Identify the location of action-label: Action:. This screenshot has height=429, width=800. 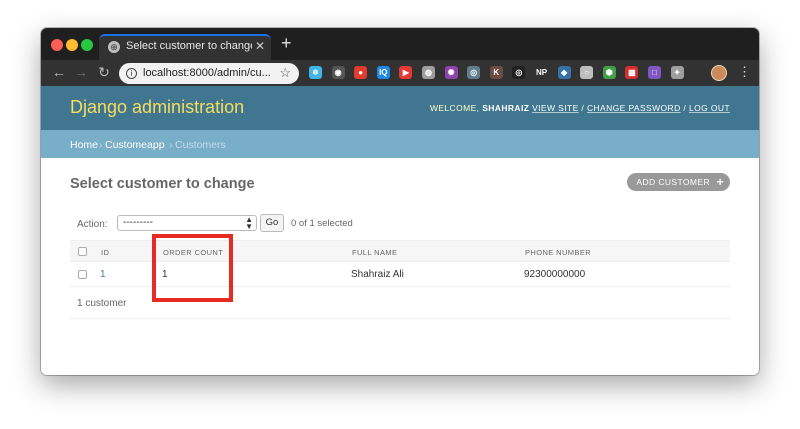
(92, 224).